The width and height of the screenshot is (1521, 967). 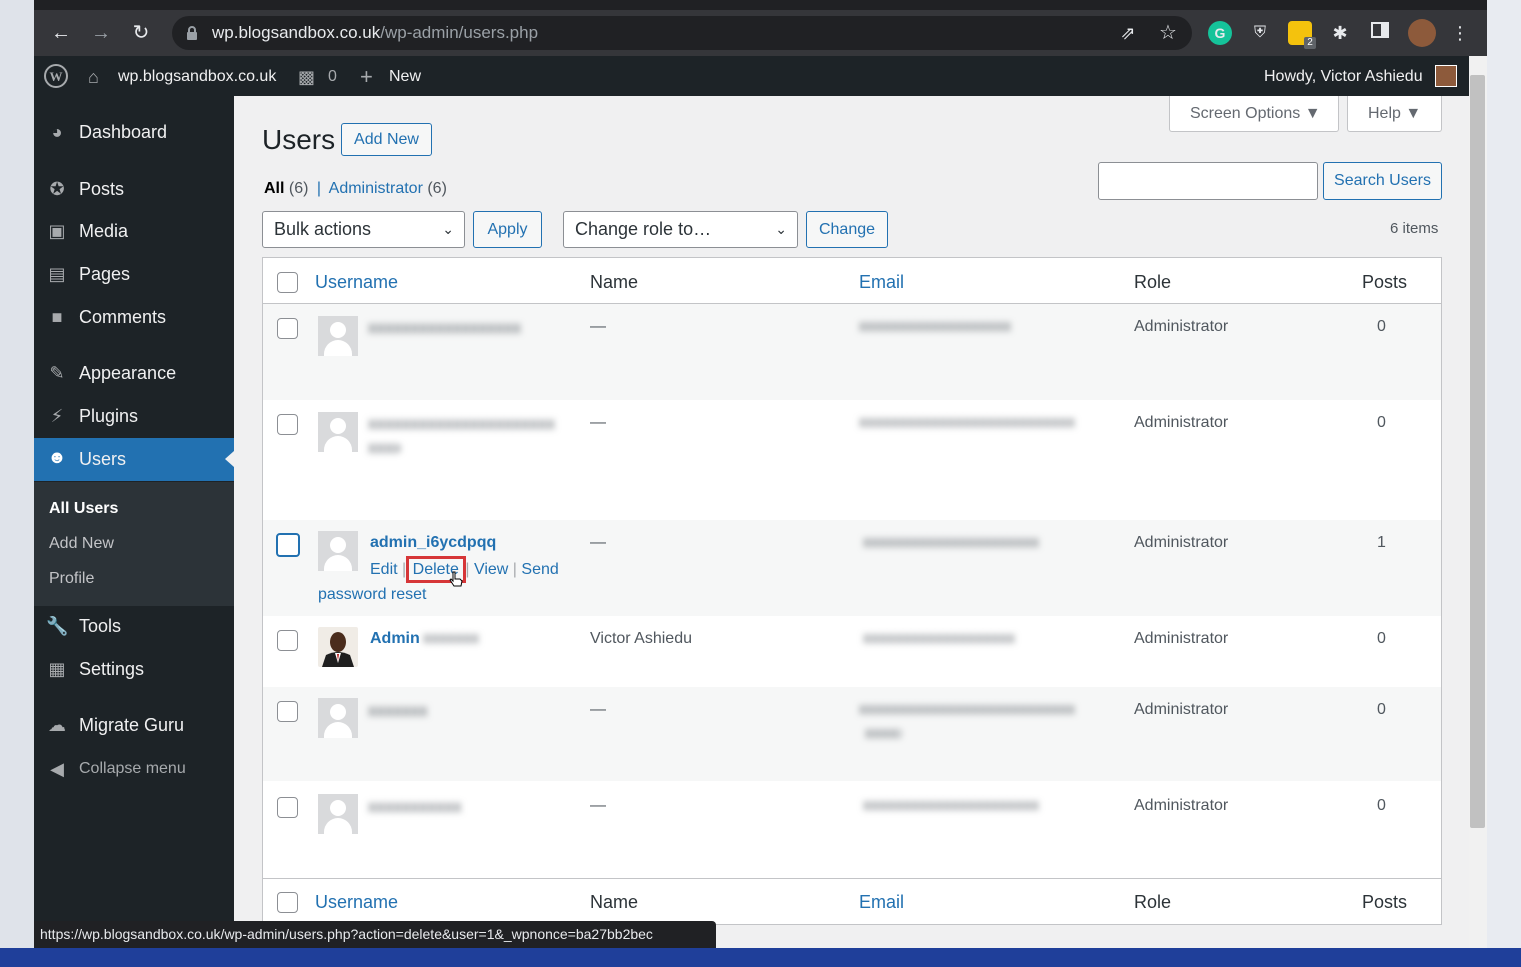 I want to click on add-new-user-button: Add New, so click(x=386, y=139).